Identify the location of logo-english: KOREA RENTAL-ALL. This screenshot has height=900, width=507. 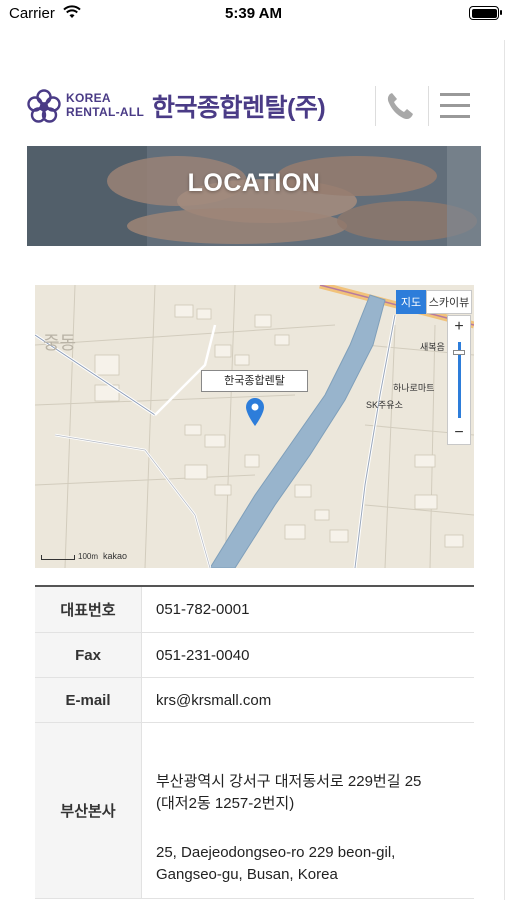
(105, 105).